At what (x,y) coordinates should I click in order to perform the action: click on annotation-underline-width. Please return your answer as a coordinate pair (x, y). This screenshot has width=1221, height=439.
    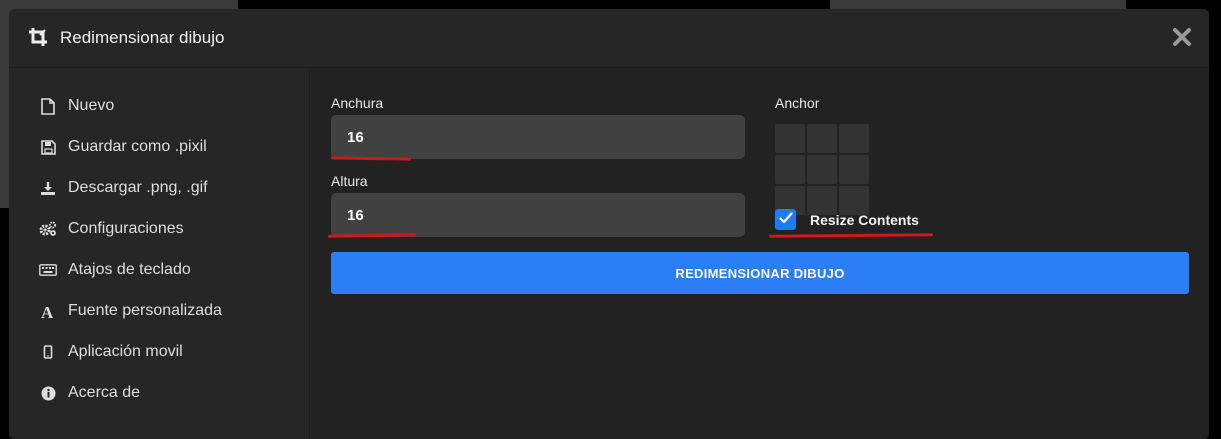
    Looking at the image, I should click on (371, 158).